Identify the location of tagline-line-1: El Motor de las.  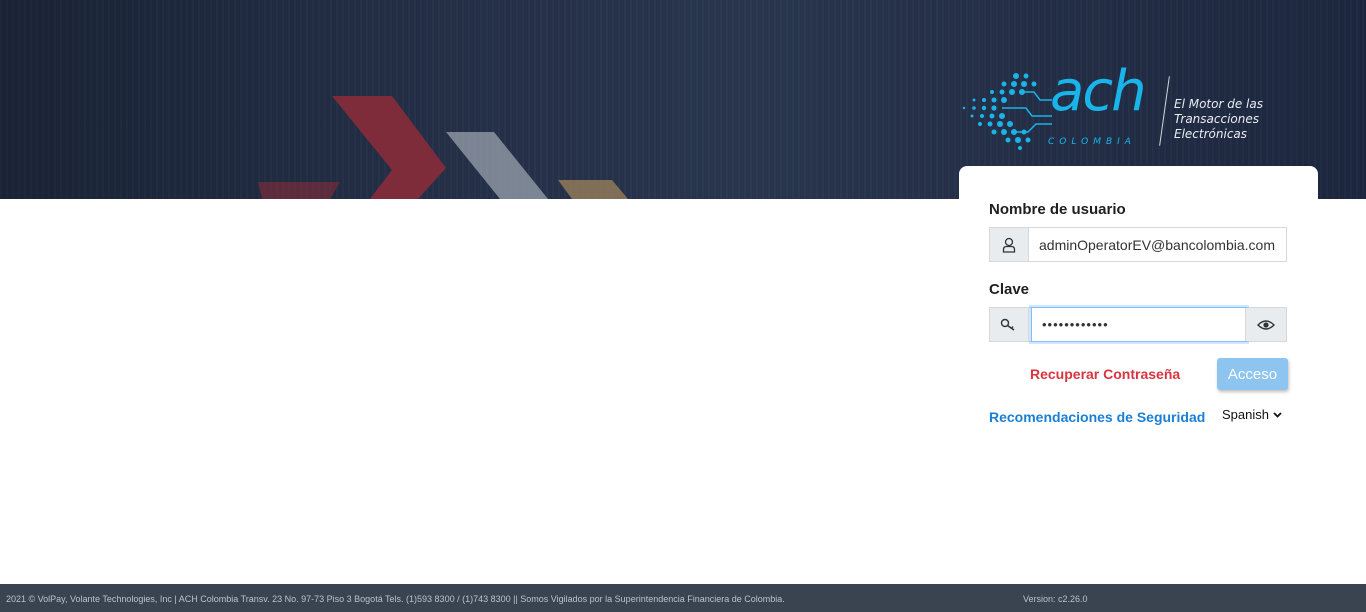
(1218, 104).